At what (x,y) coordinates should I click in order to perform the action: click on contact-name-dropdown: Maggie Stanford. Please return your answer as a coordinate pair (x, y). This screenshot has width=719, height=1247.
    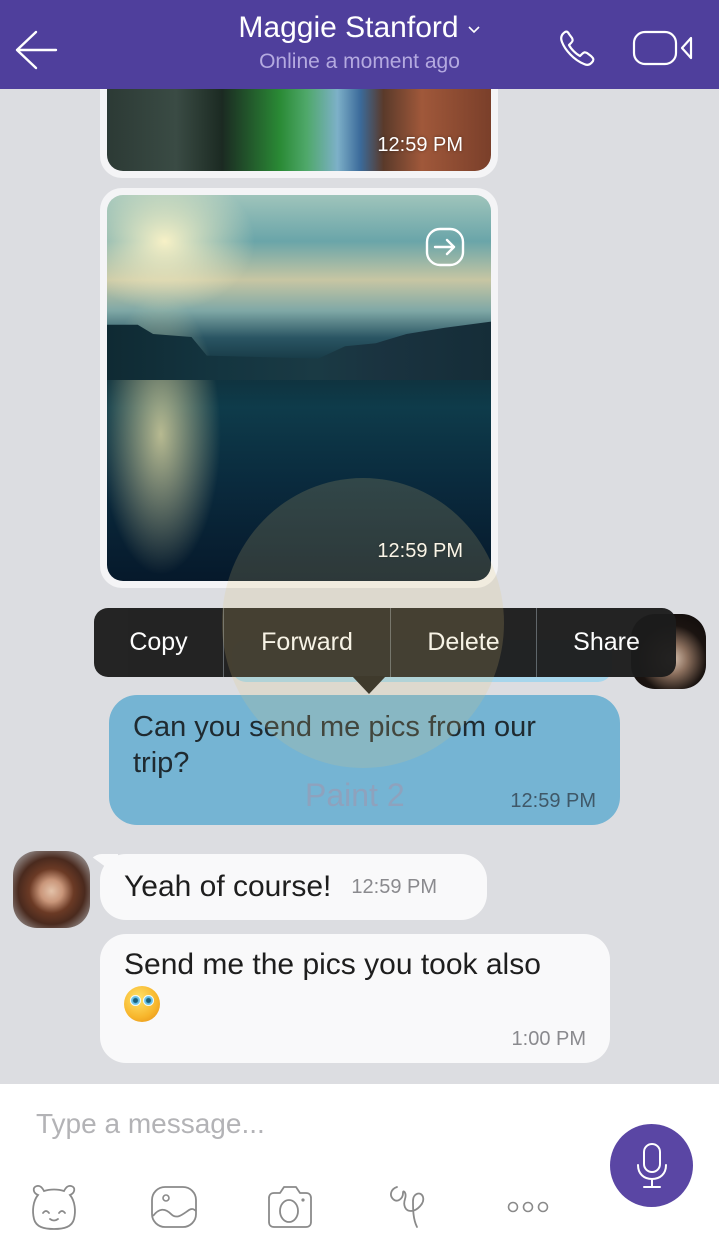
    Looking at the image, I should click on (359, 28).